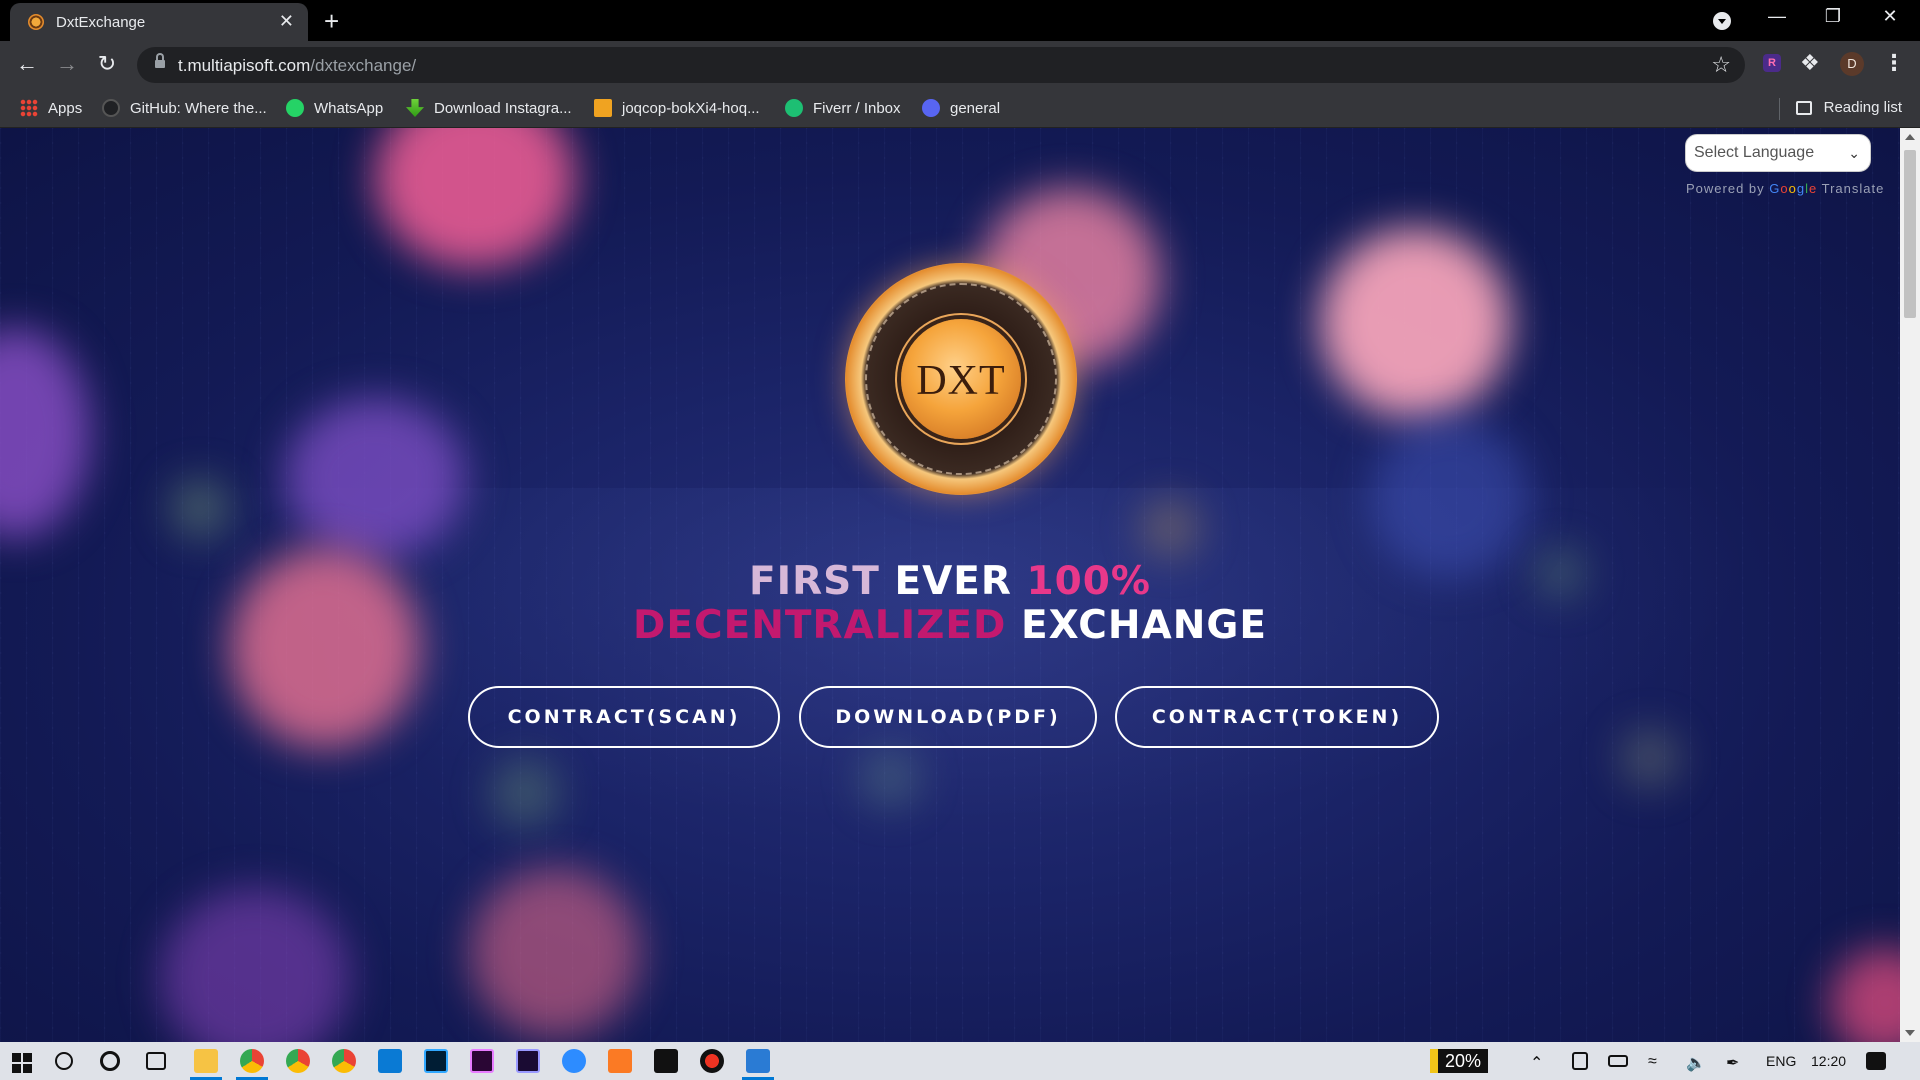 This screenshot has height=1080, width=1920. Describe the element at coordinates (620, 1061) in the screenshot. I see `xampp-icon` at that location.